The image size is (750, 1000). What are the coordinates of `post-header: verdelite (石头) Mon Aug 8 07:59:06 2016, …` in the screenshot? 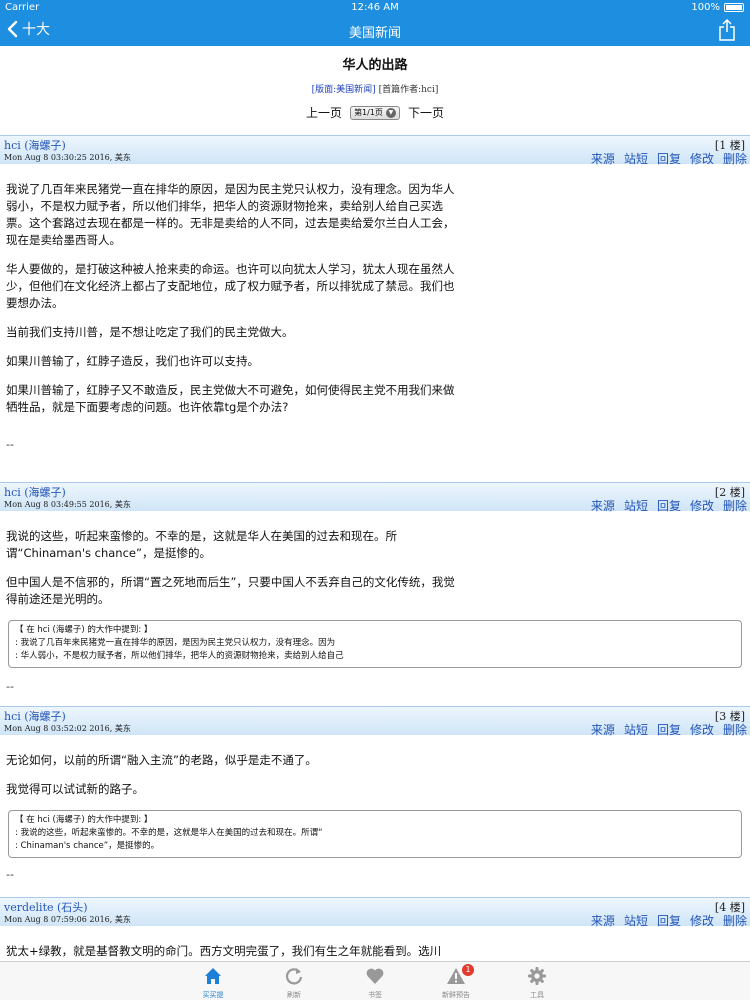 It's located at (375, 913).